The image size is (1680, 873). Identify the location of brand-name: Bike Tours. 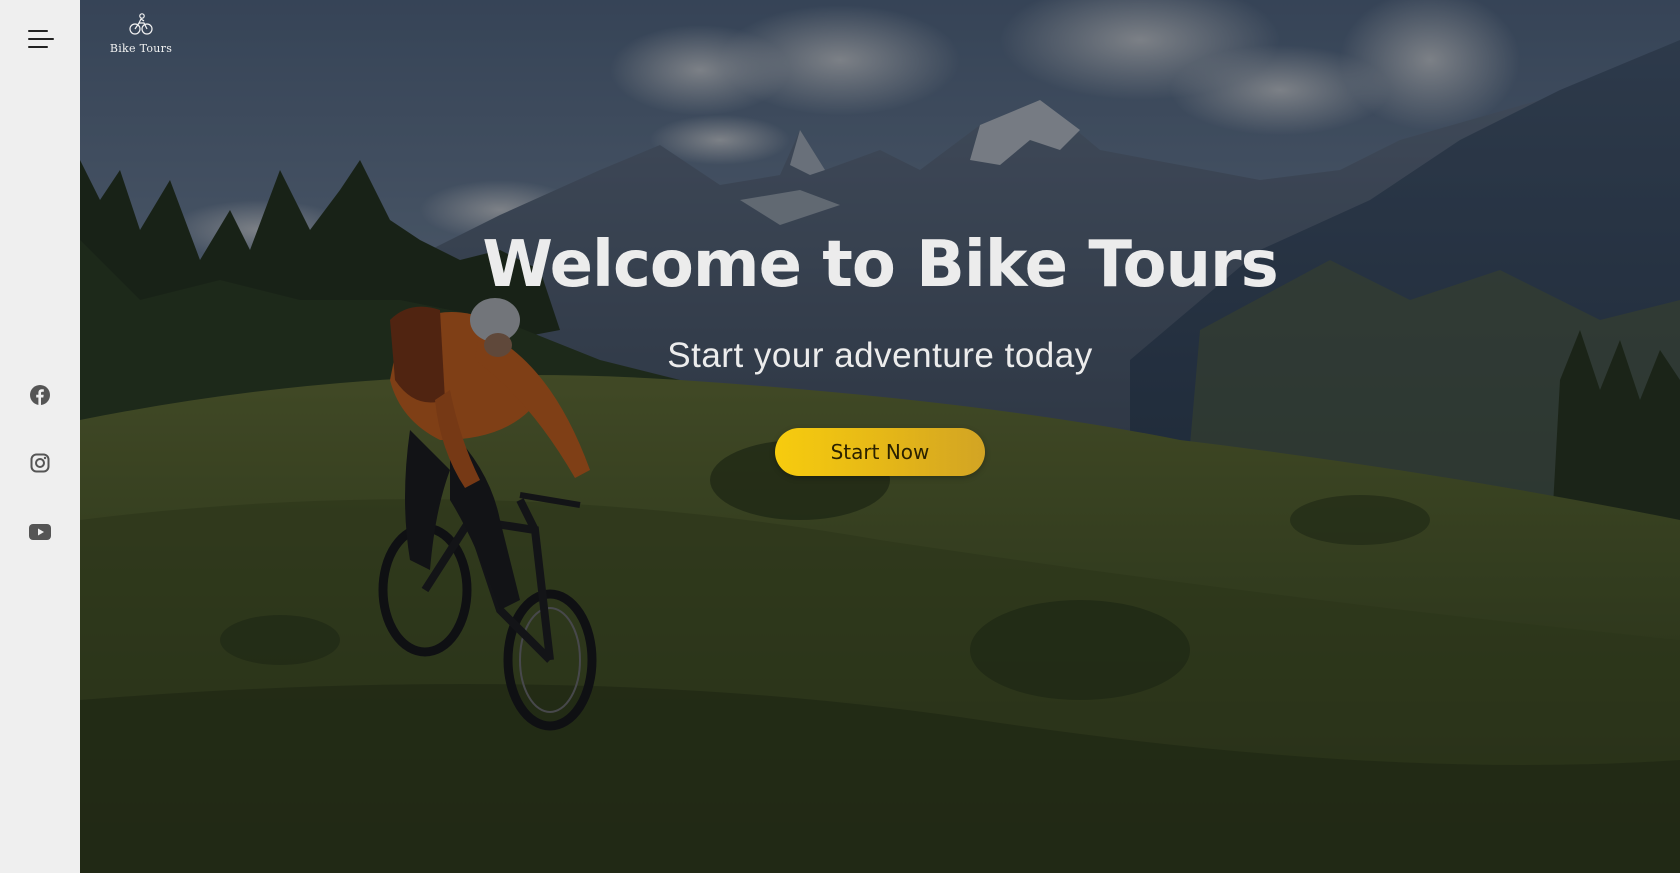
(141, 48).